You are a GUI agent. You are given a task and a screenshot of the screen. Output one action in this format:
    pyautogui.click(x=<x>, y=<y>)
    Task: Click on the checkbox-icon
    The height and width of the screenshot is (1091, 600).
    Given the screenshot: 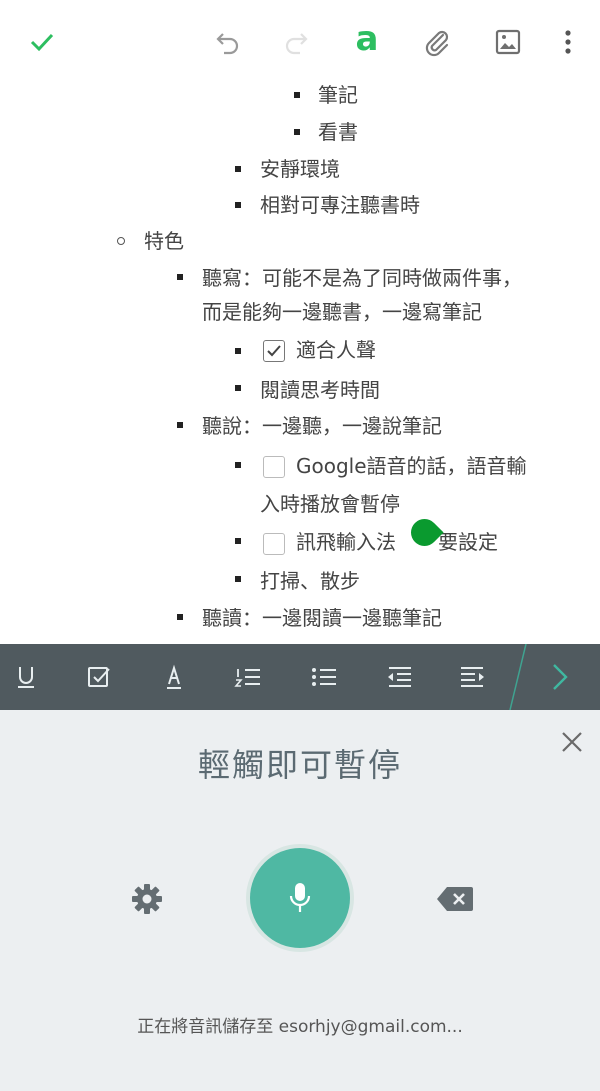 What is the action you would take?
    pyautogui.click(x=99, y=677)
    